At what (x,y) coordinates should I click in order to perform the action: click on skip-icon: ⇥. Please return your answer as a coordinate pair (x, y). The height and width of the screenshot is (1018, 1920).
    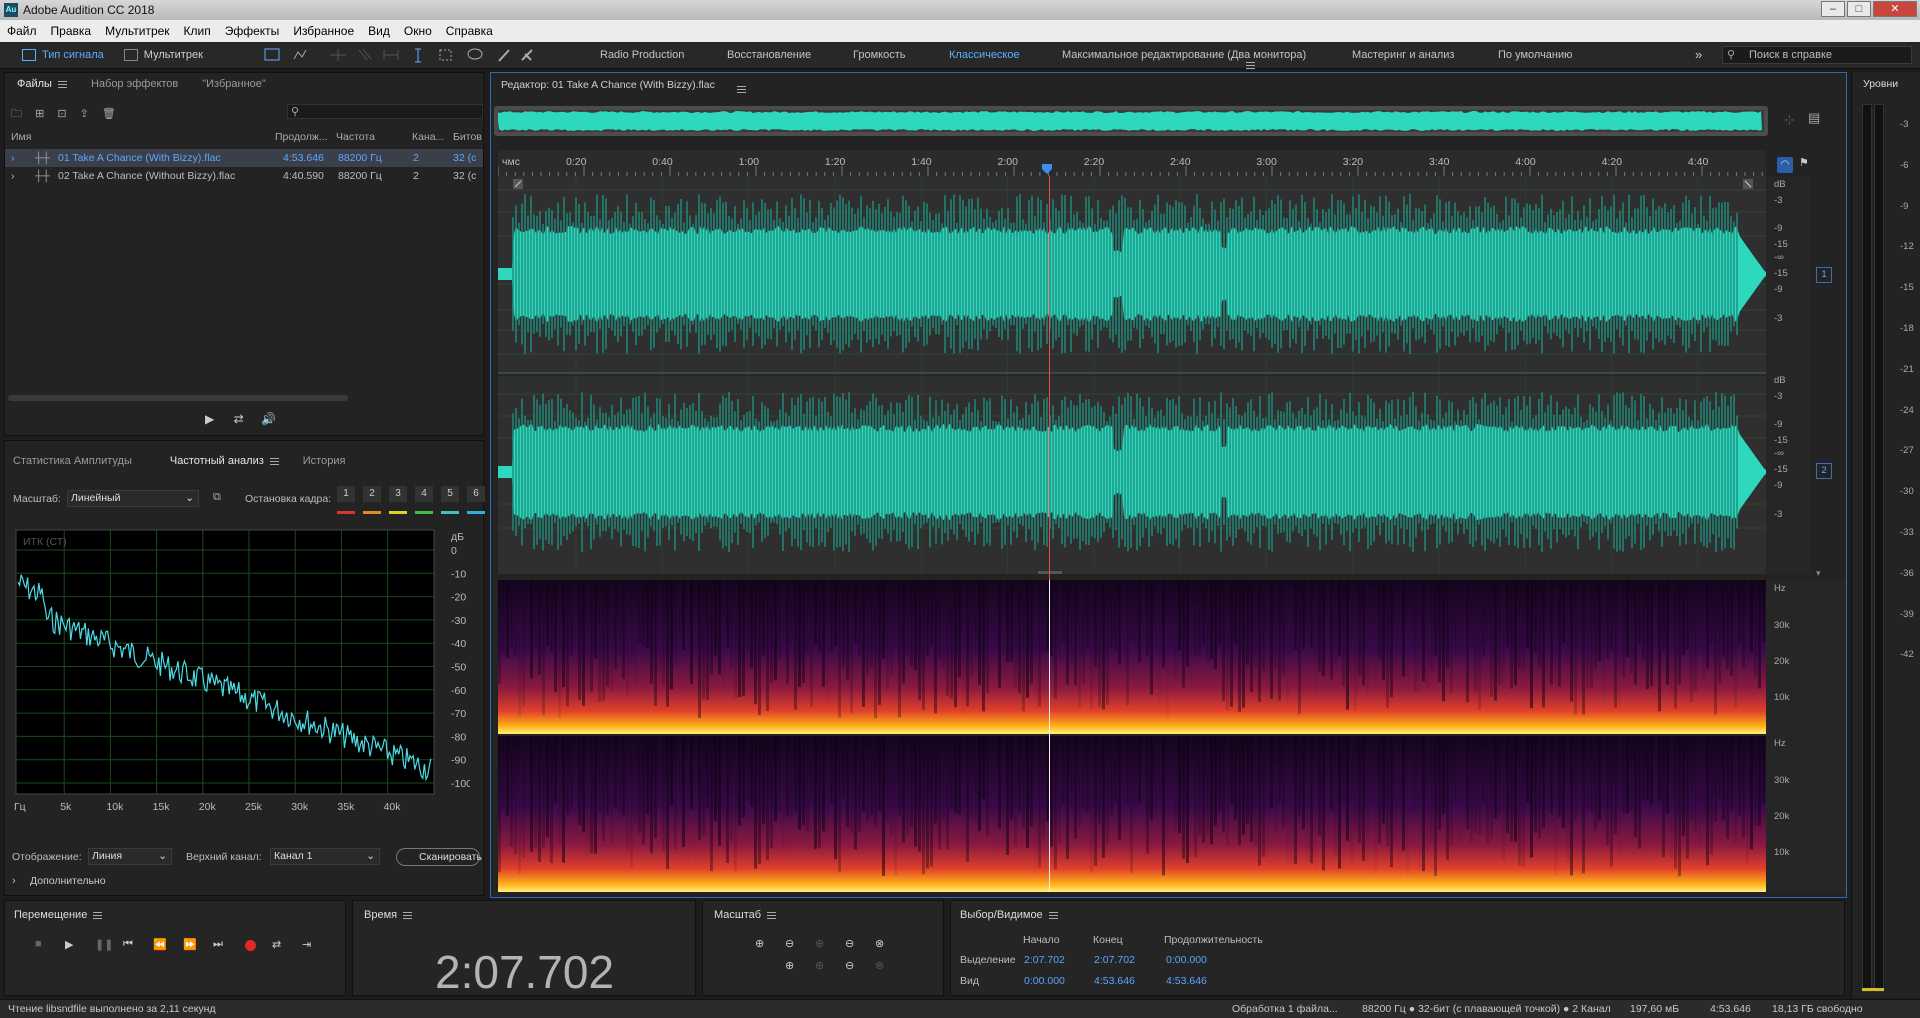
    Looking at the image, I should click on (306, 944).